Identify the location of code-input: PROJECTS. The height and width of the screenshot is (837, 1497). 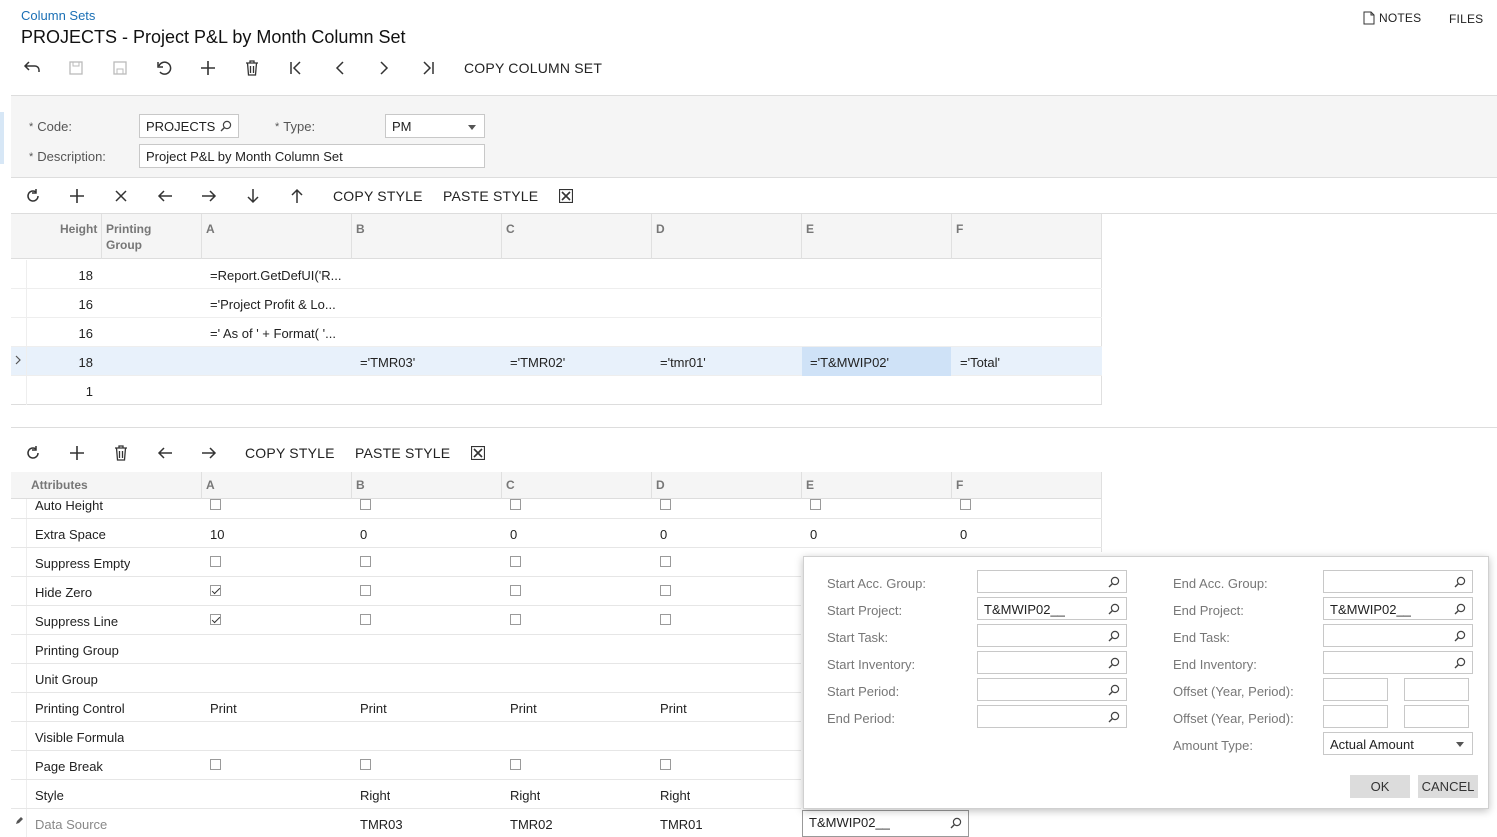
(189, 126).